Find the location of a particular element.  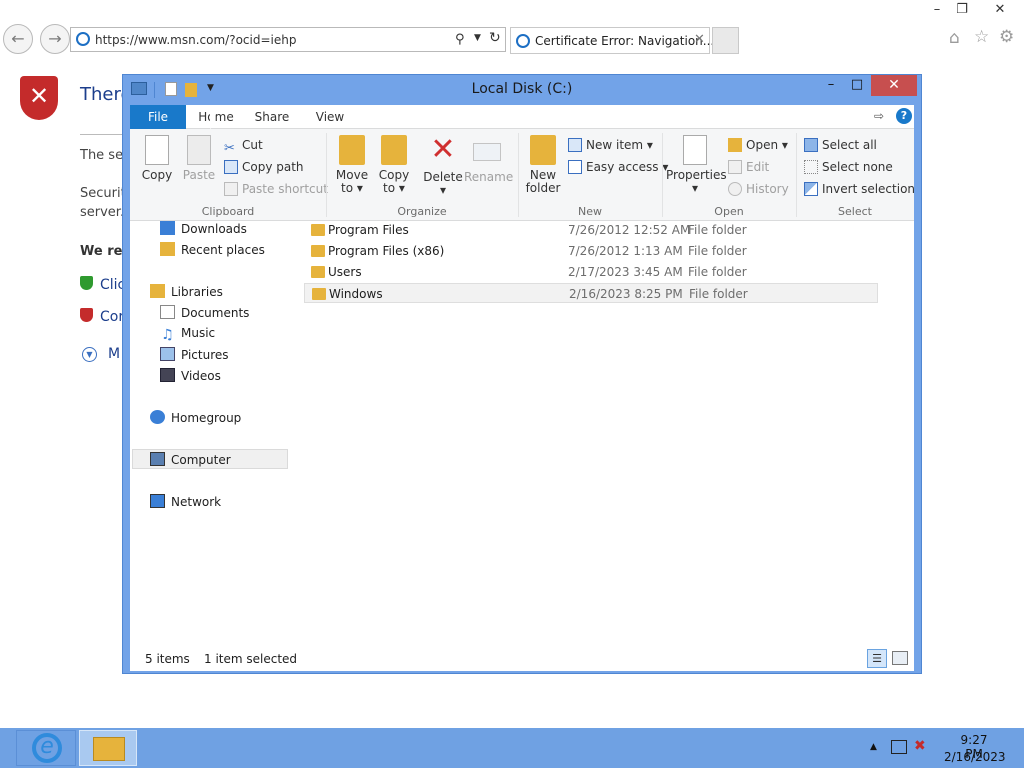

window-title: Local Disk (C:) is located at coordinates (522, 89).